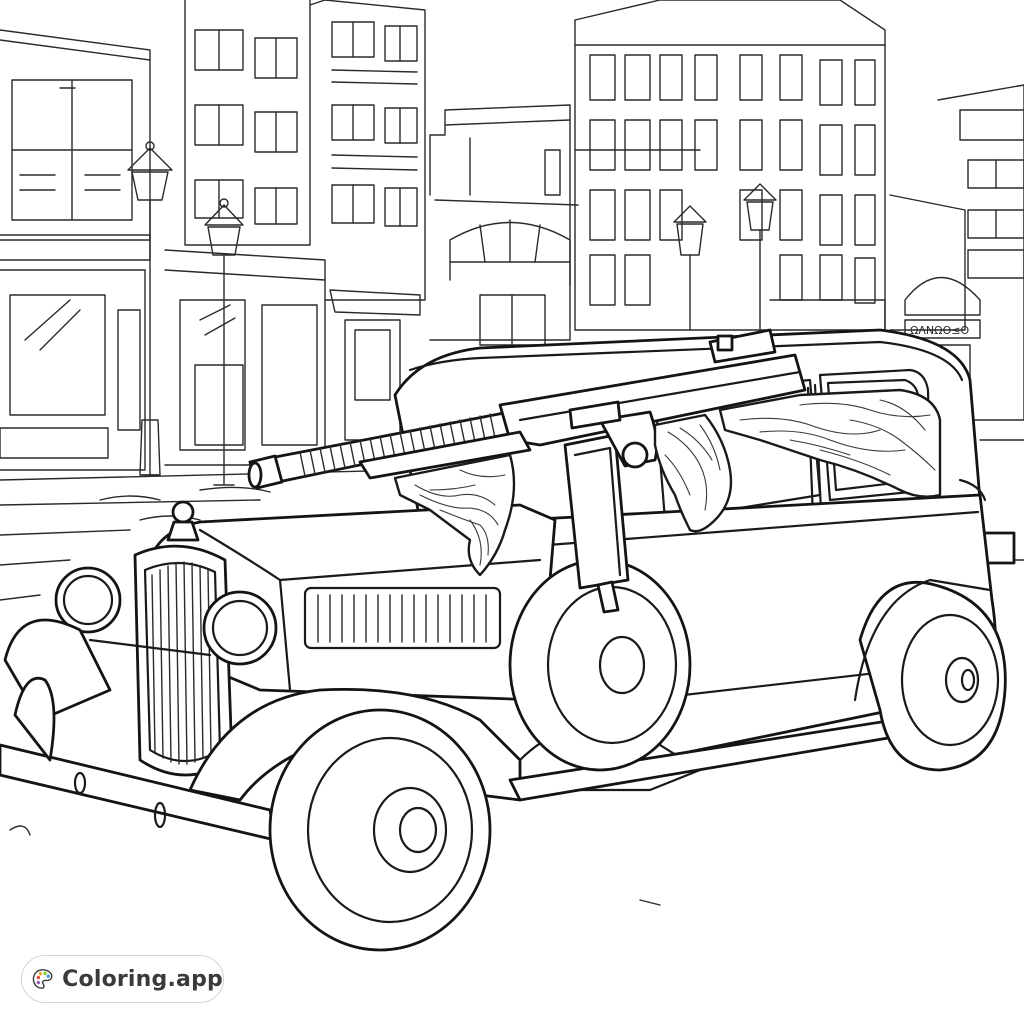 The height and width of the screenshot is (1024, 1024). What do you see at coordinates (142, 979) in the screenshot?
I see `brand-name: Coloring.app` at bounding box center [142, 979].